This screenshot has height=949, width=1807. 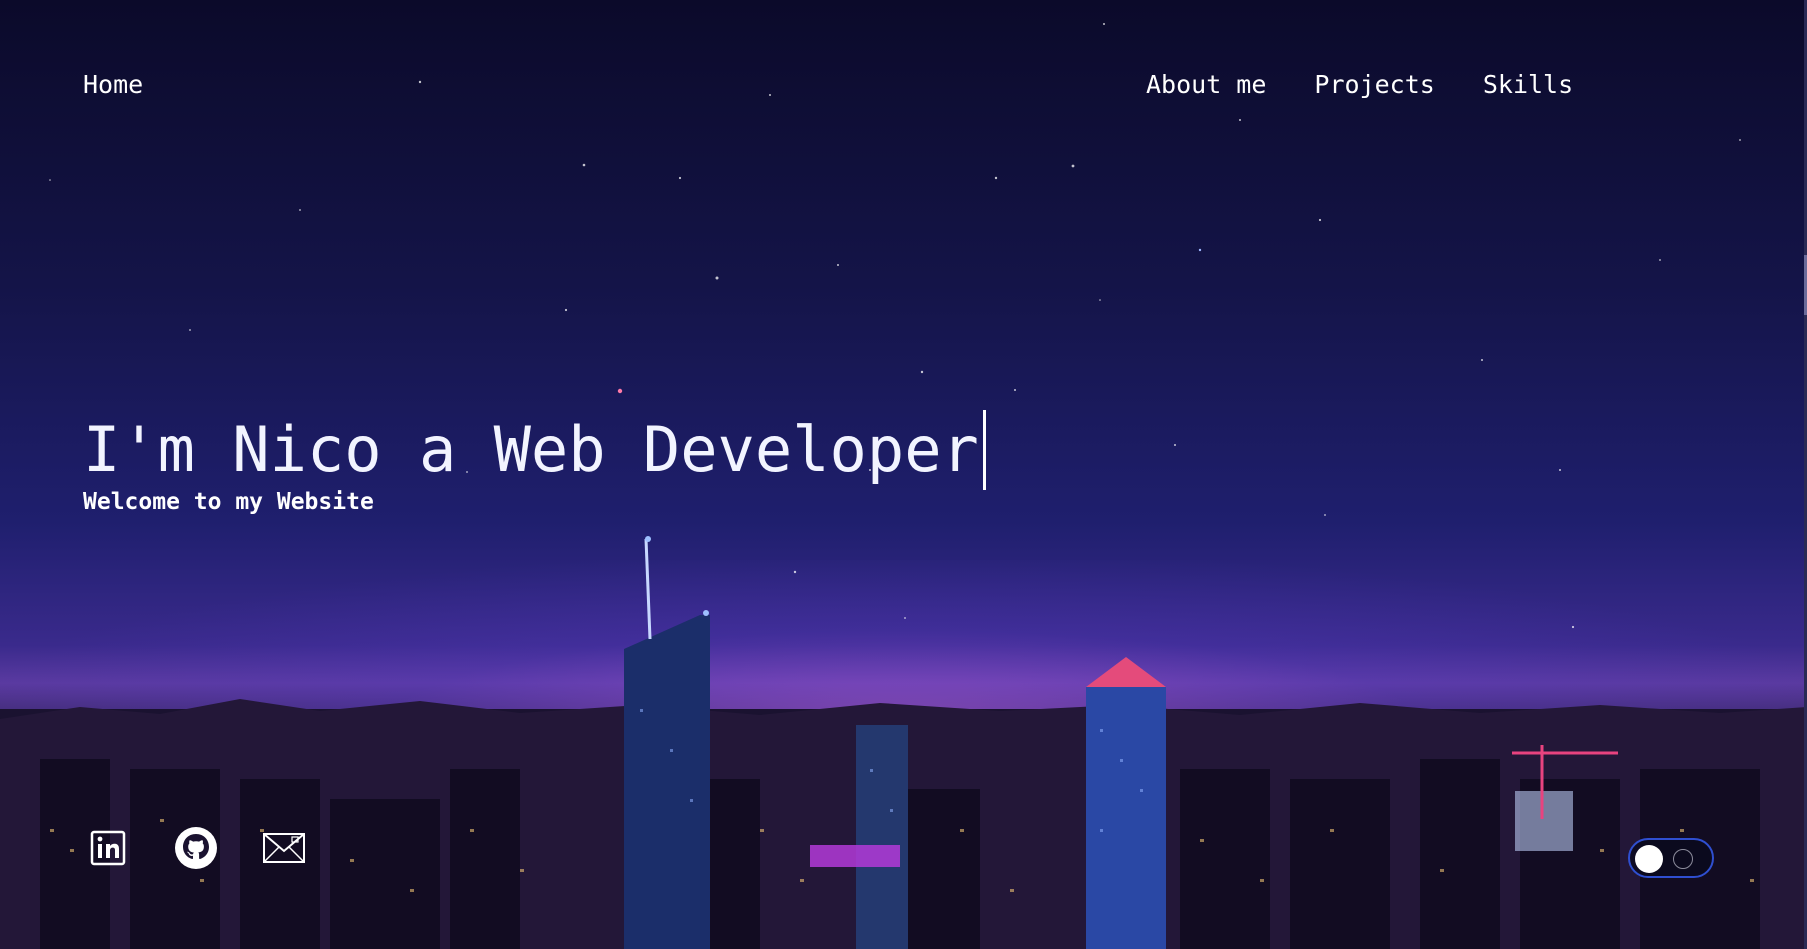 I want to click on github-icon, so click(x=196, y=848).